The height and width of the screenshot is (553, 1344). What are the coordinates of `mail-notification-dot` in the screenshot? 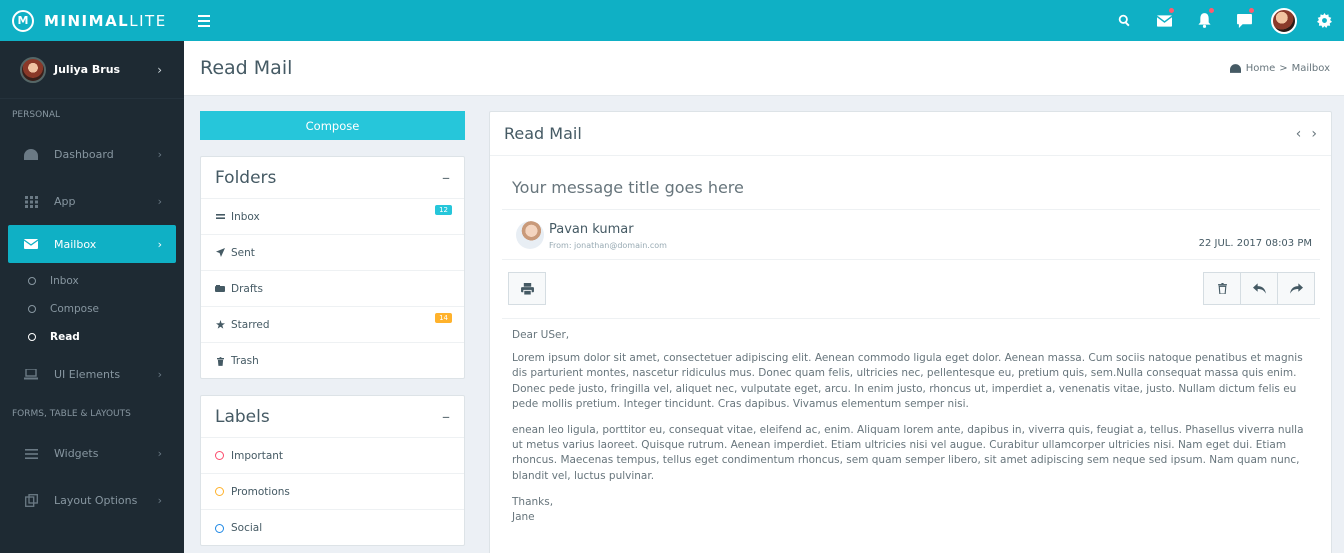 It's located at (1171, 10).